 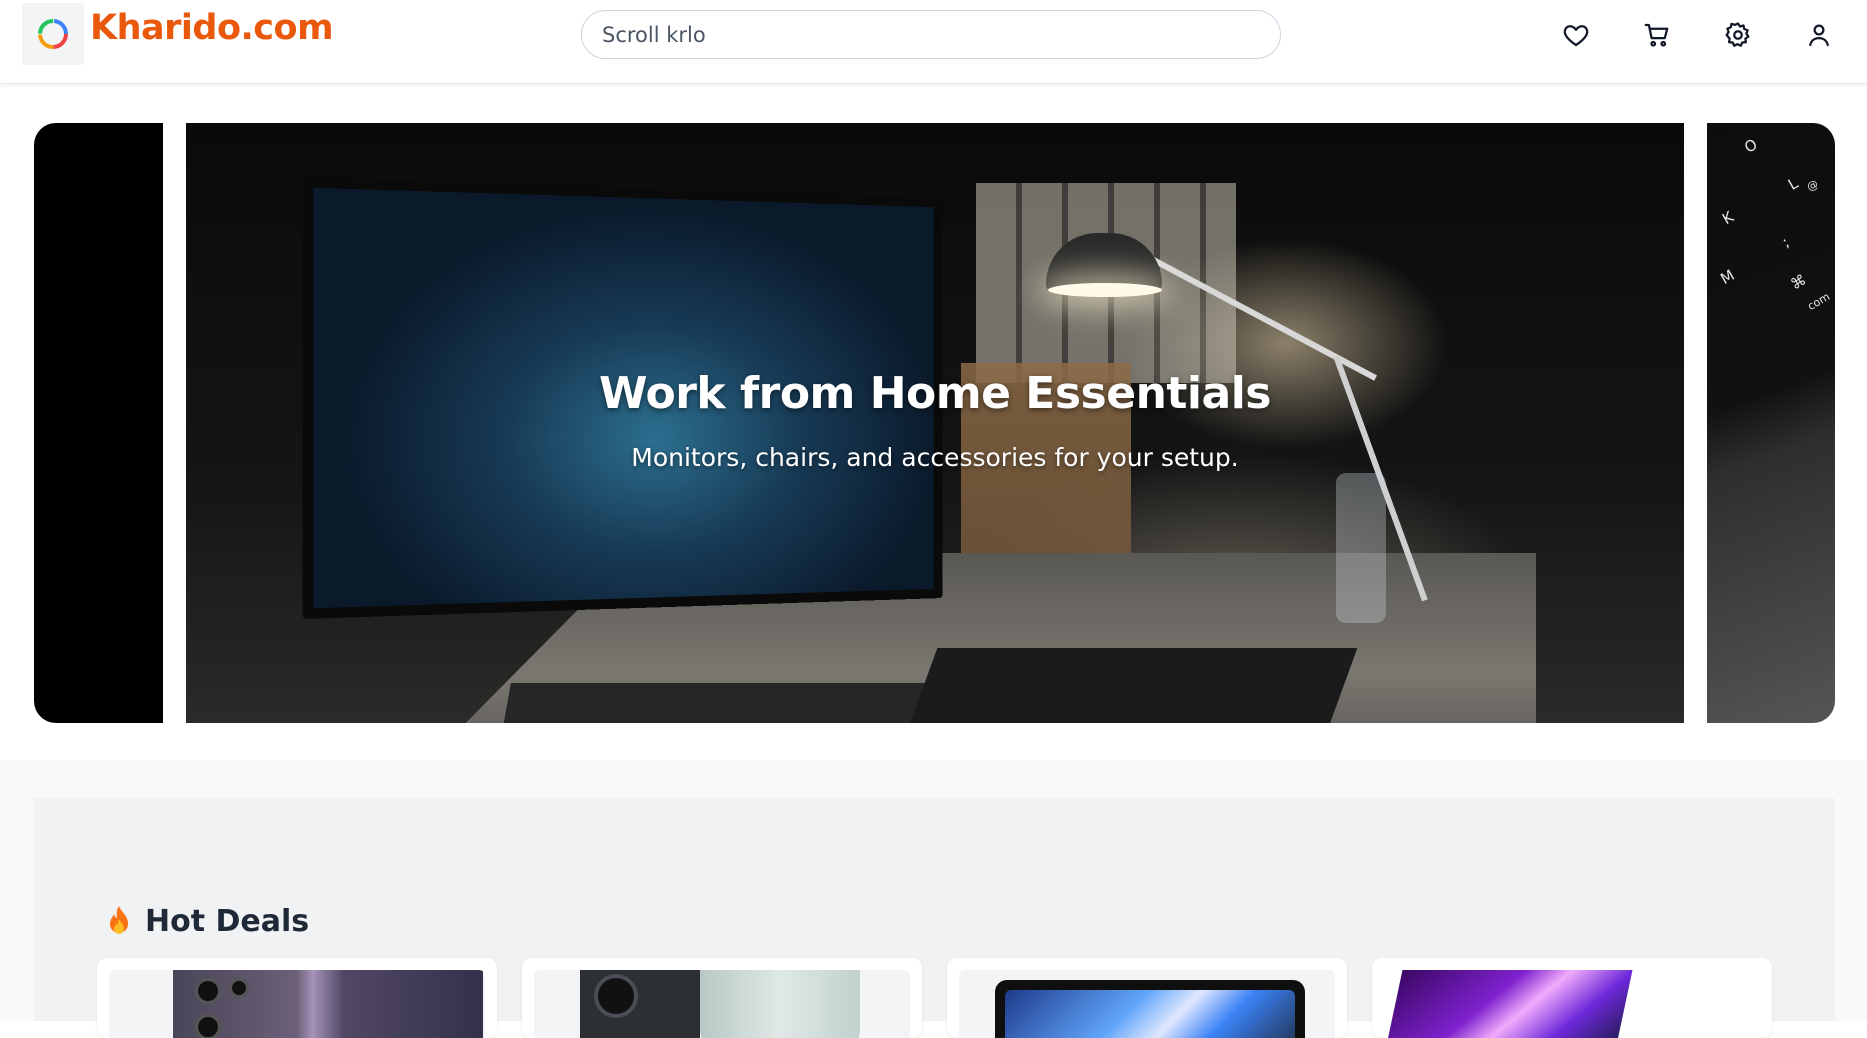 What do you see at coordinates (1819, 301) in the screenshot?
I see `keyboard-key-label: com` at bounding box center [1819, 301].